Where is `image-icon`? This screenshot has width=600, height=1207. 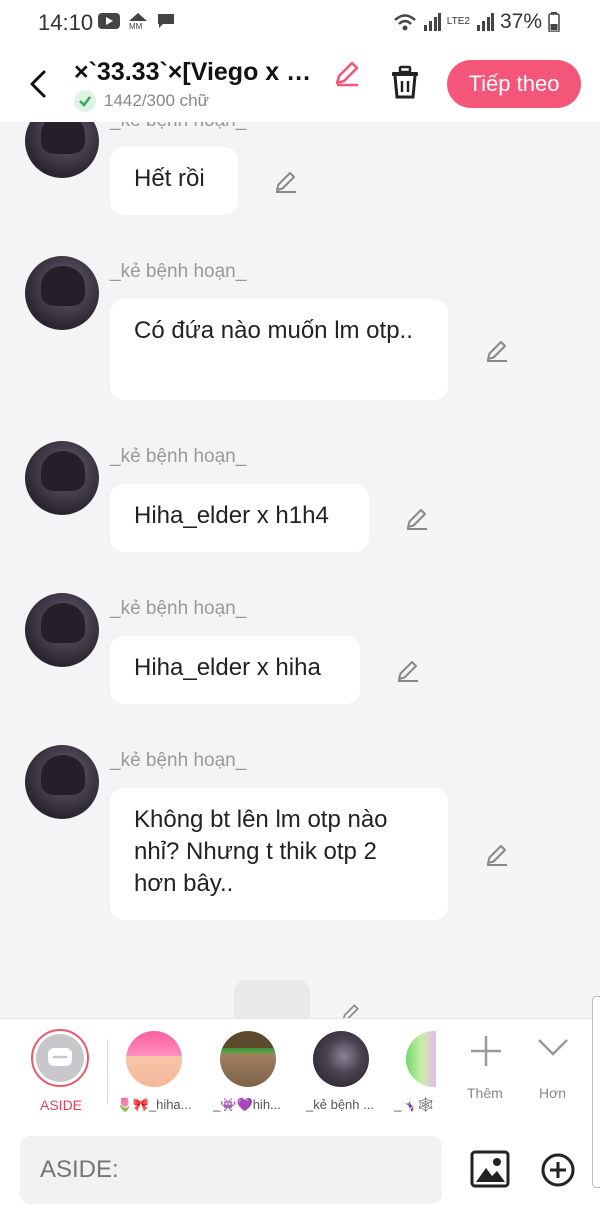 image-icon is located at coordinates (490, 1169).